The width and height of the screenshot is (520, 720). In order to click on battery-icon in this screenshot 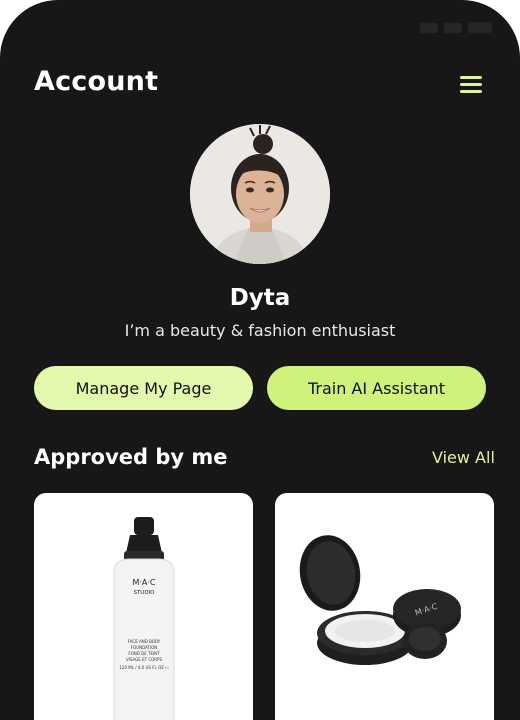, I will do `click(480, 27)`.